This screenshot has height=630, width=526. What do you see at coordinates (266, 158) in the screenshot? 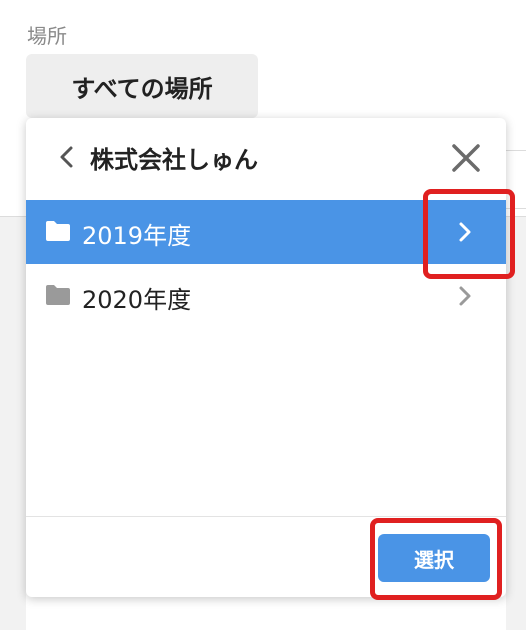
I see `popup-header: 株式会社しゅん` at bounding box center [266, 158].